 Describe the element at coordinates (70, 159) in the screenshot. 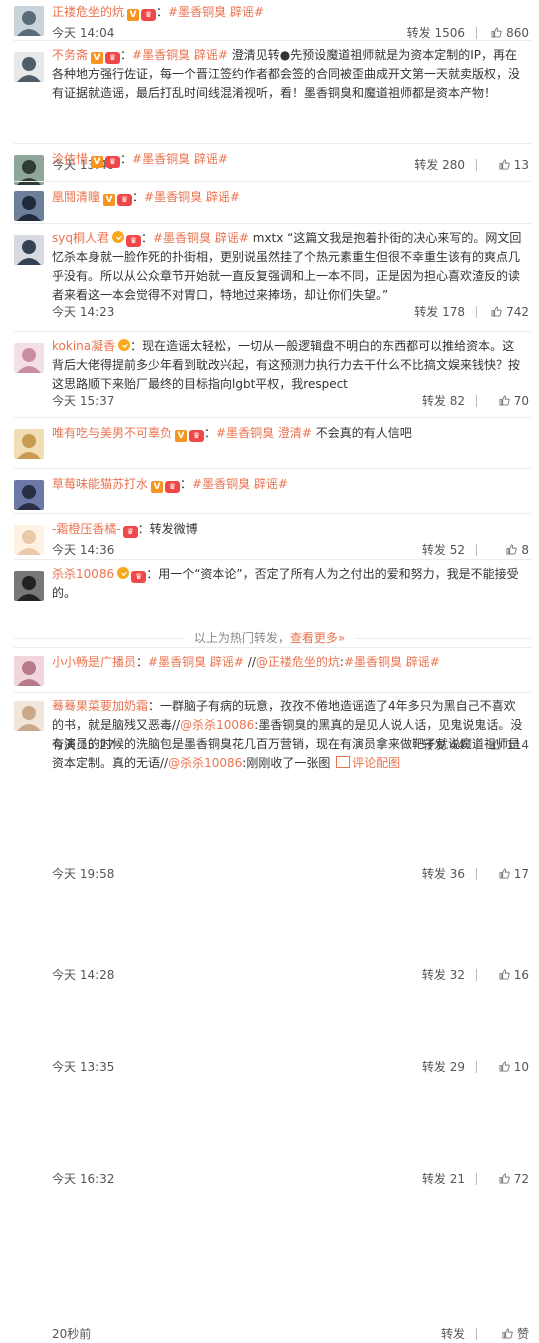

I see `username-link: 泠依惜` at that location.